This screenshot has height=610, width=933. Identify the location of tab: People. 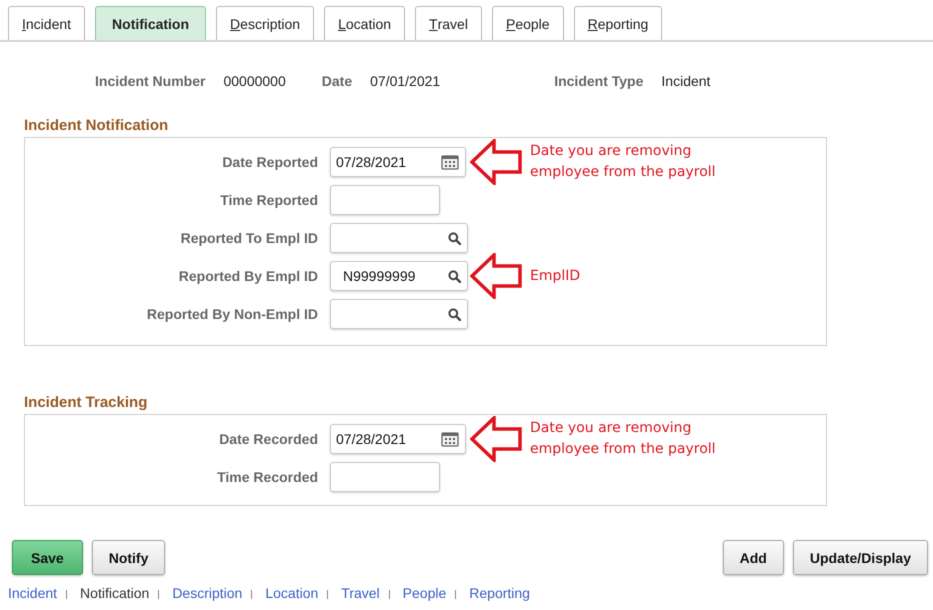
(528, 23).